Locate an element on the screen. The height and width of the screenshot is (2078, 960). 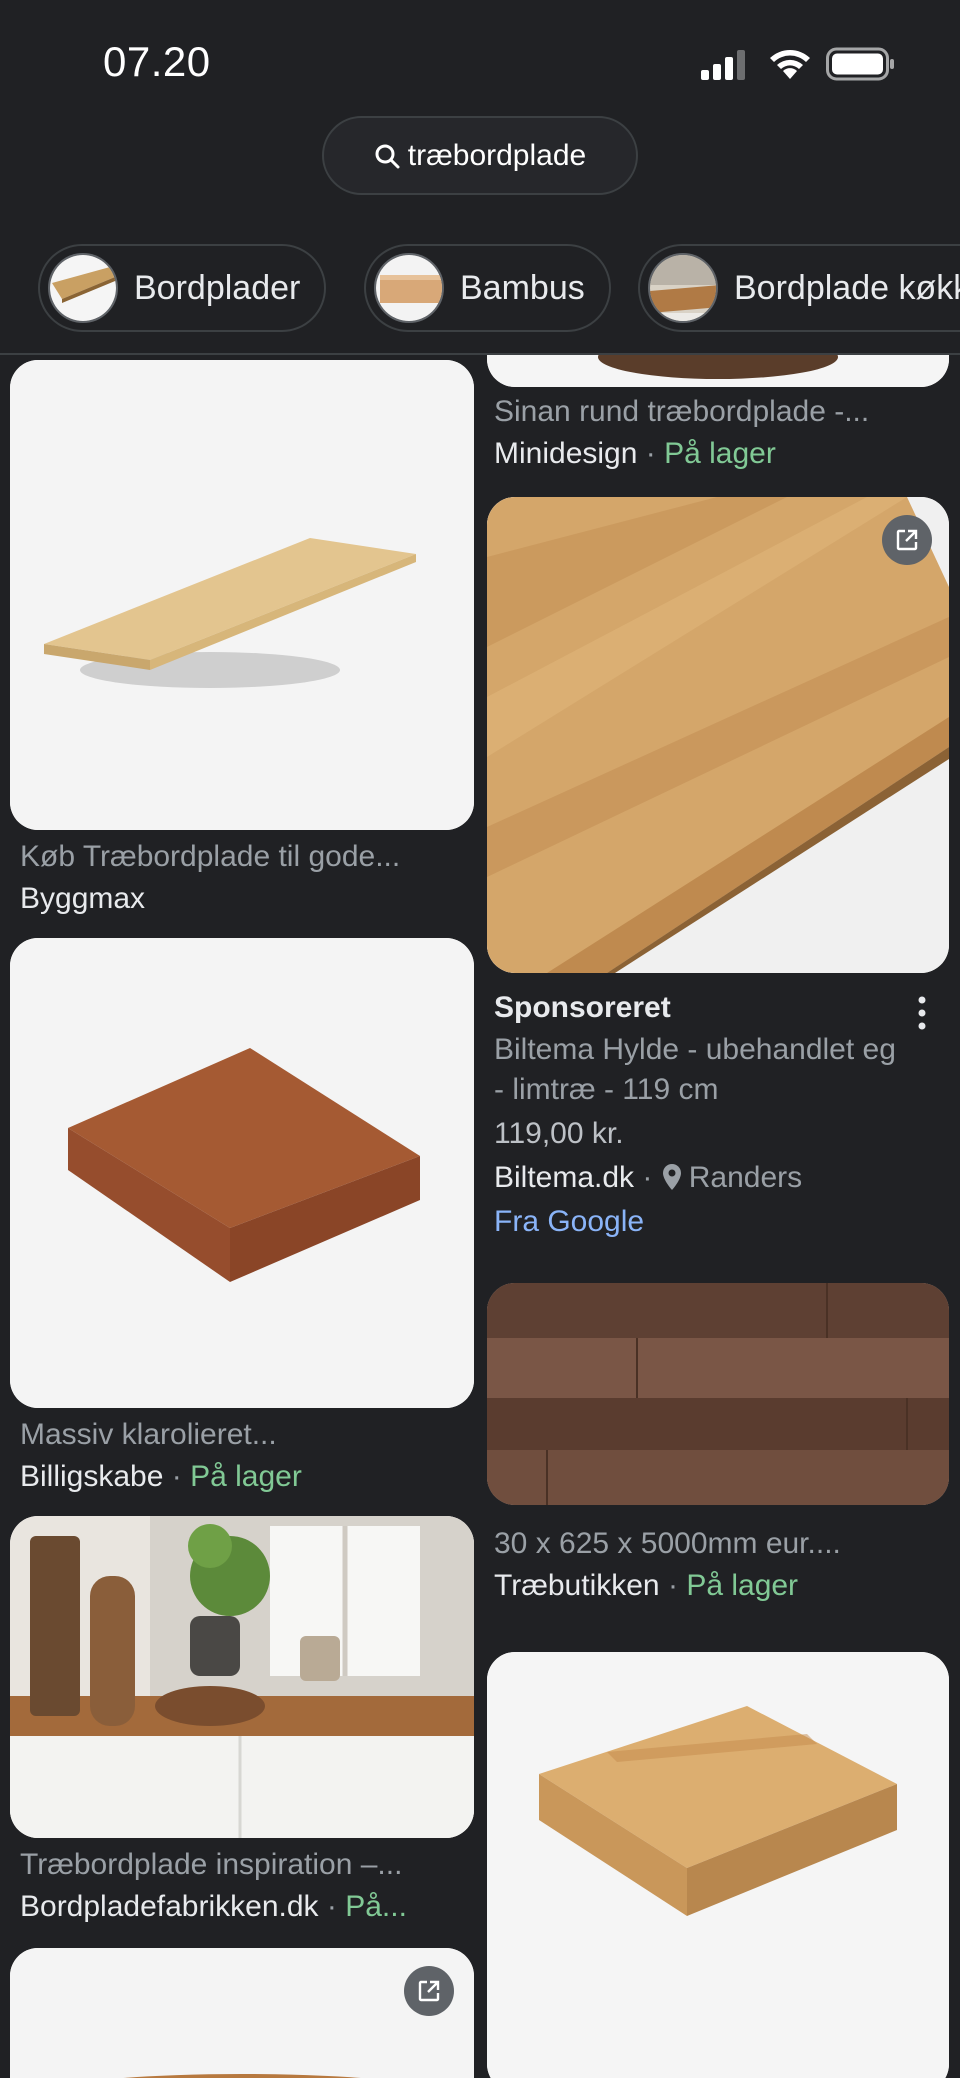
source-name: Billigskabe is located at coordinates (92, 1476).